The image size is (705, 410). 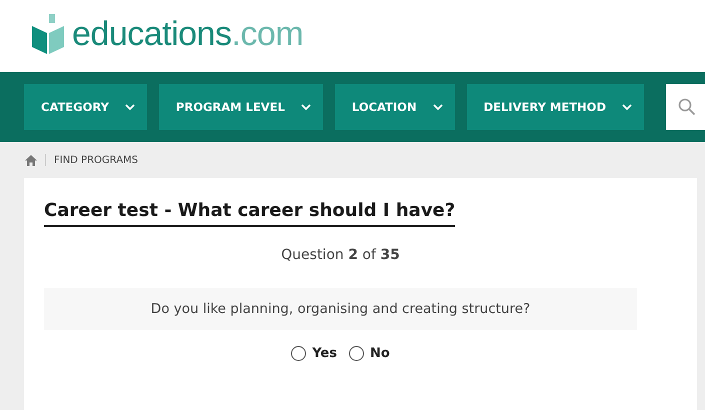 What do you see at coordinates (250, 213) in the screenshot?
I see `page-title: Career test - What career should I have?` at bounding box center [250, 213].